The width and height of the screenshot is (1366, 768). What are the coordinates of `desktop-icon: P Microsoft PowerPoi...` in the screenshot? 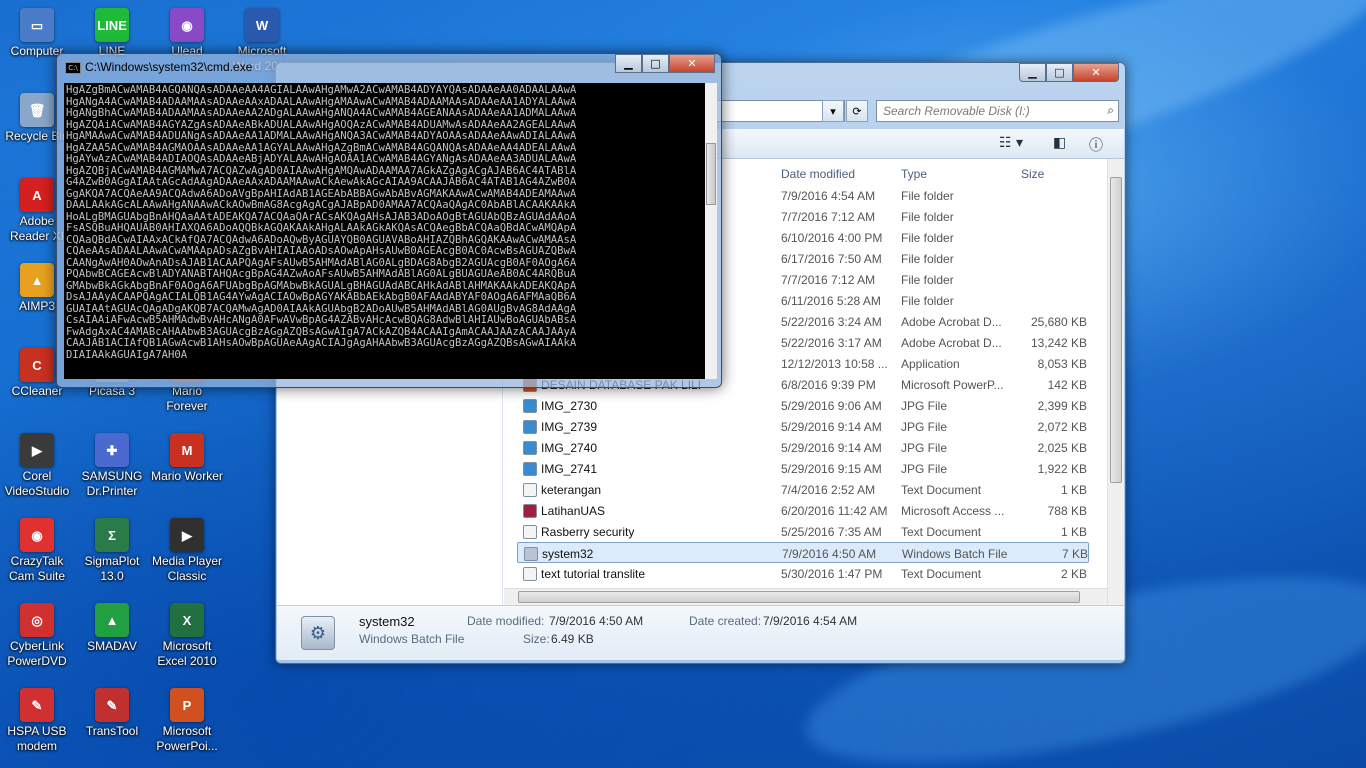 It's located at (187, 721).